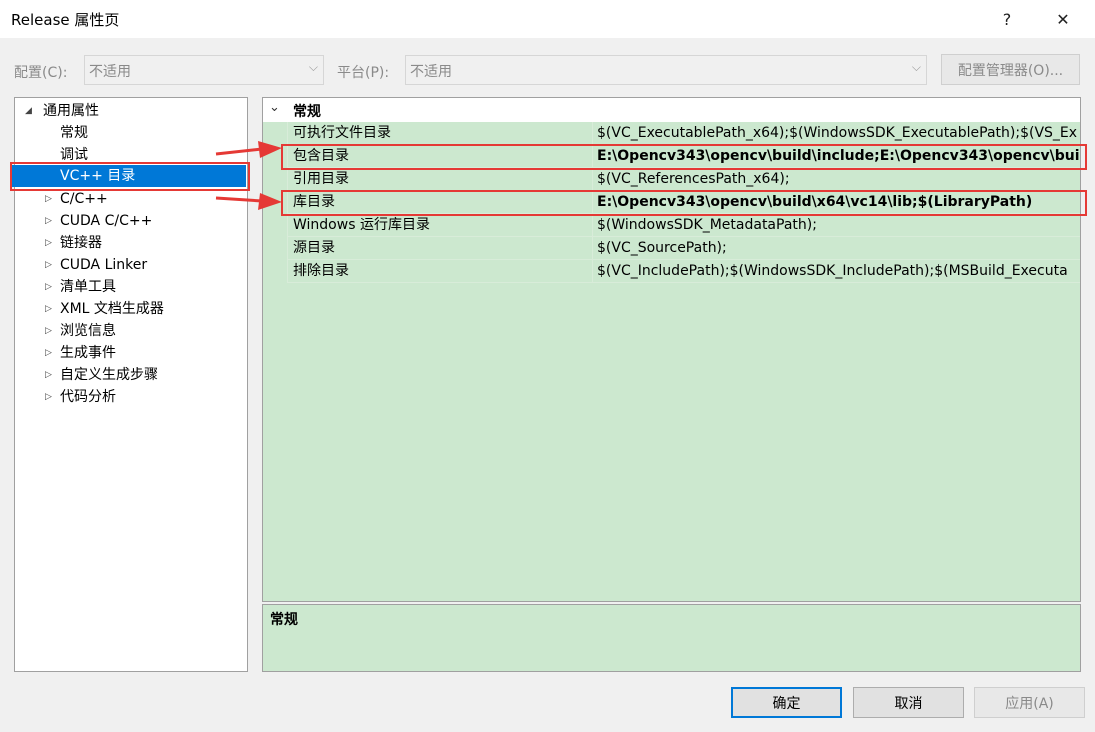  Describe the element at coordinates (140, 243) in the screenshot. I see `tree-group-linker: ▷ 链接器` at that location.